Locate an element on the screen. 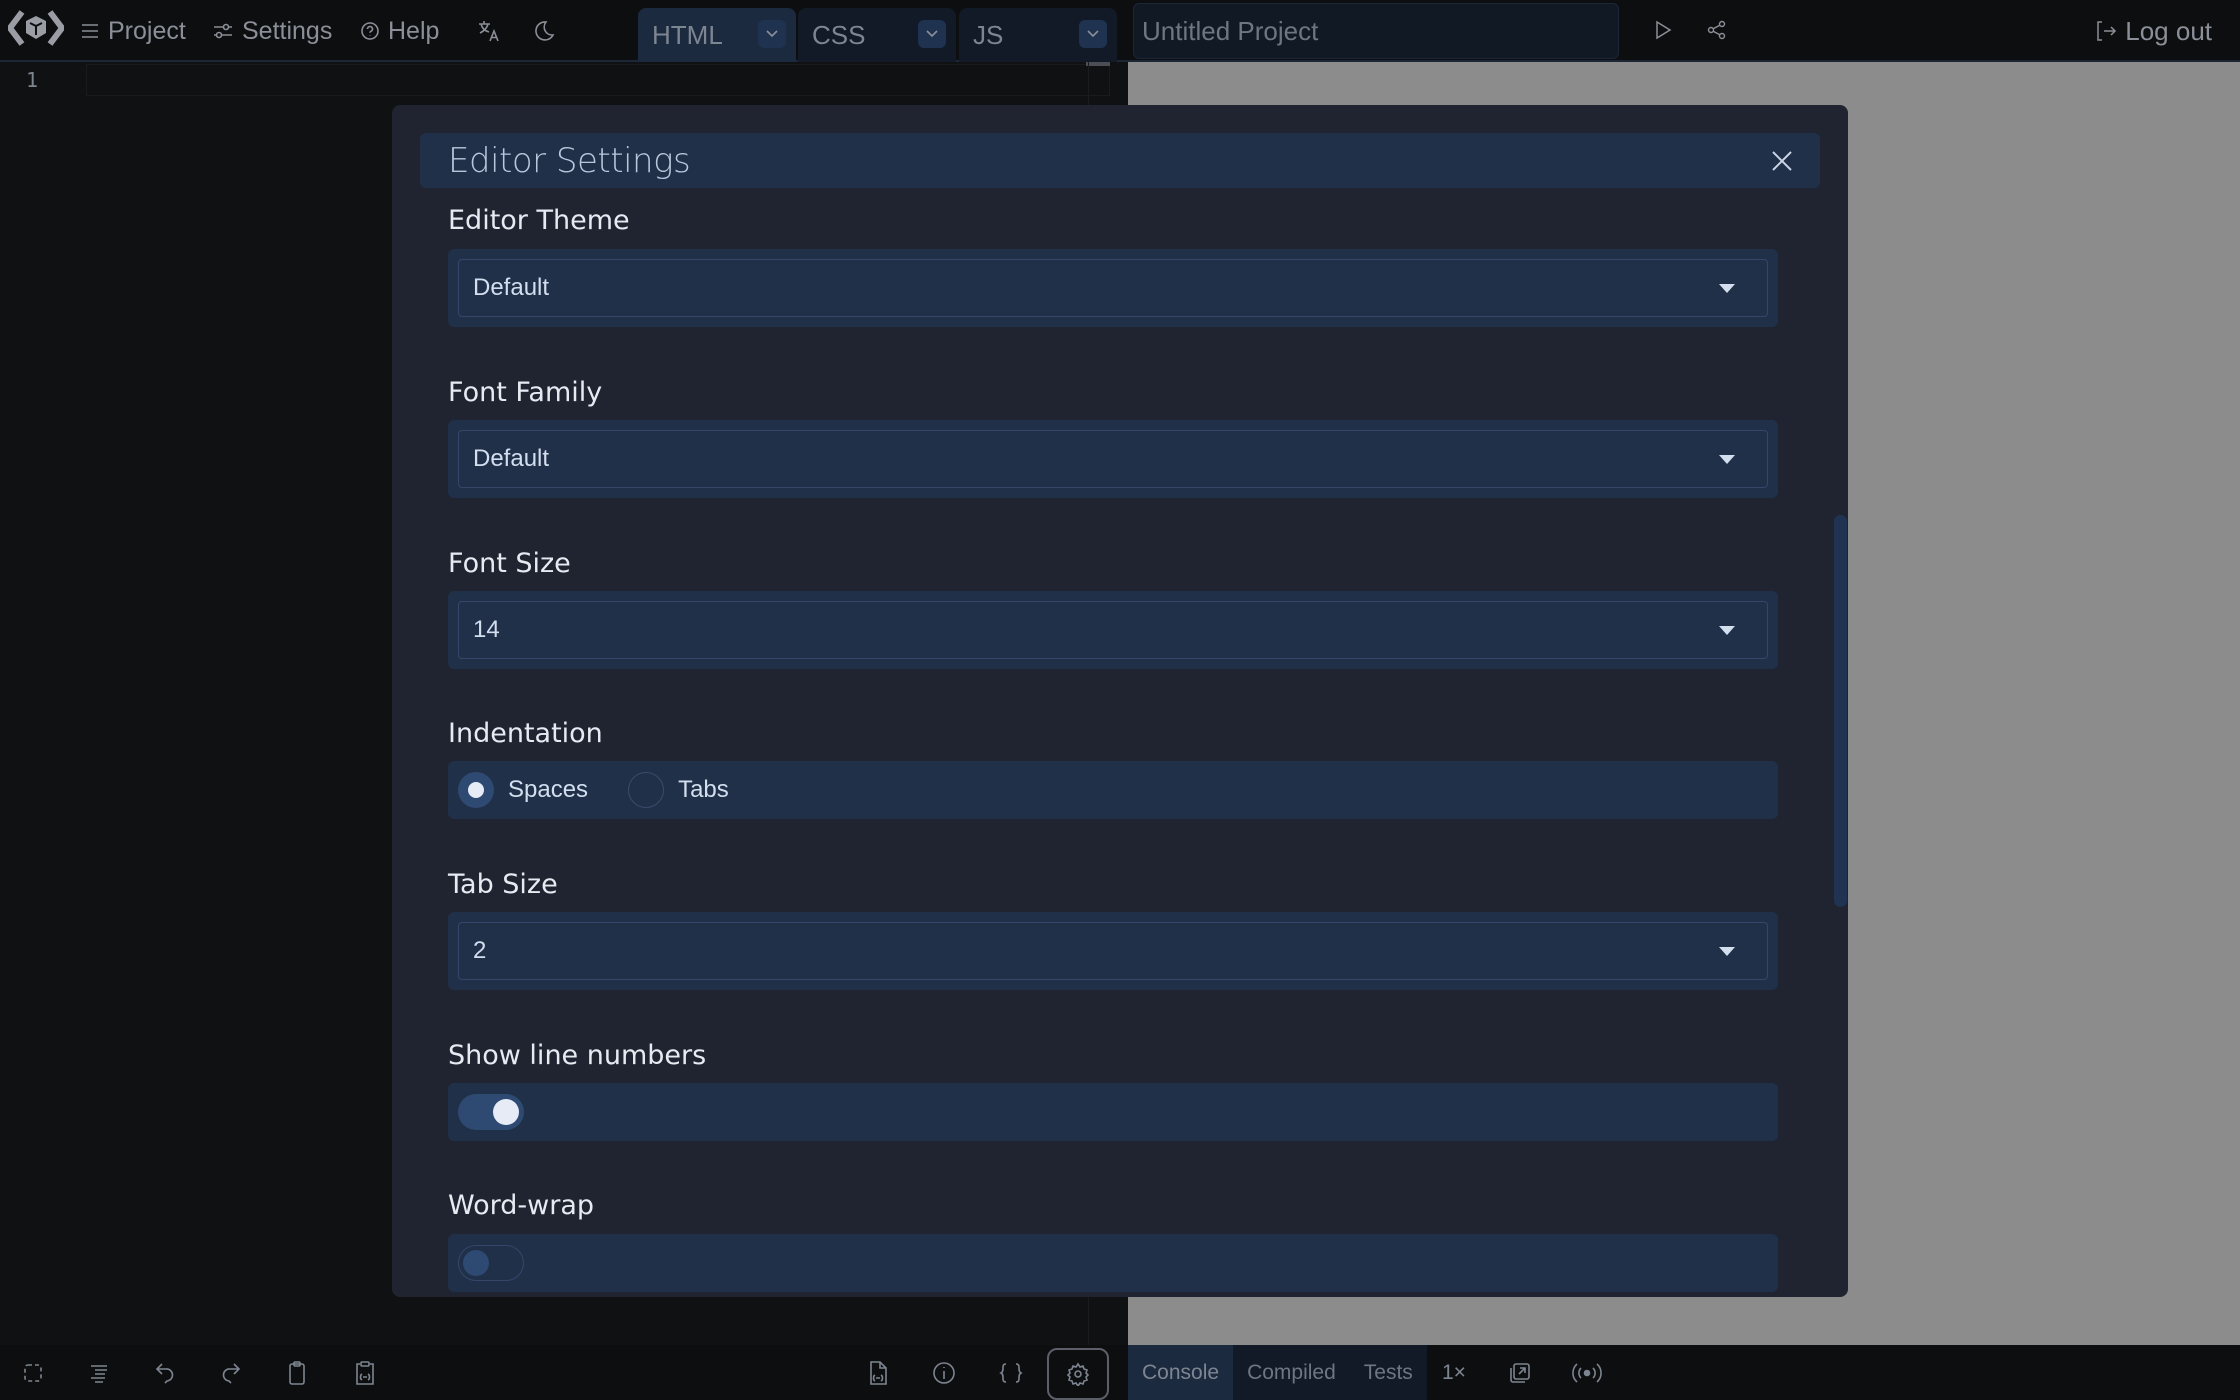 The image size is (2240, 1400). copy-as-url-icon is located at coordinates (365, 1373).